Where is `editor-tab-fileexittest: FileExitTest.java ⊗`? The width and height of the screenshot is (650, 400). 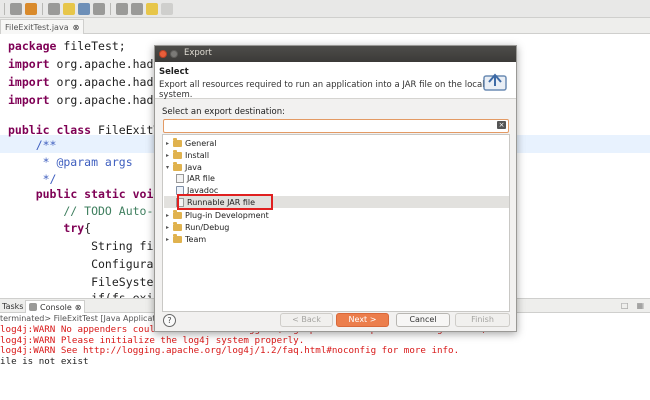
editor-tab-fileexittest: FileExitTest.java ⊗ is located at coordinates (42, 26).